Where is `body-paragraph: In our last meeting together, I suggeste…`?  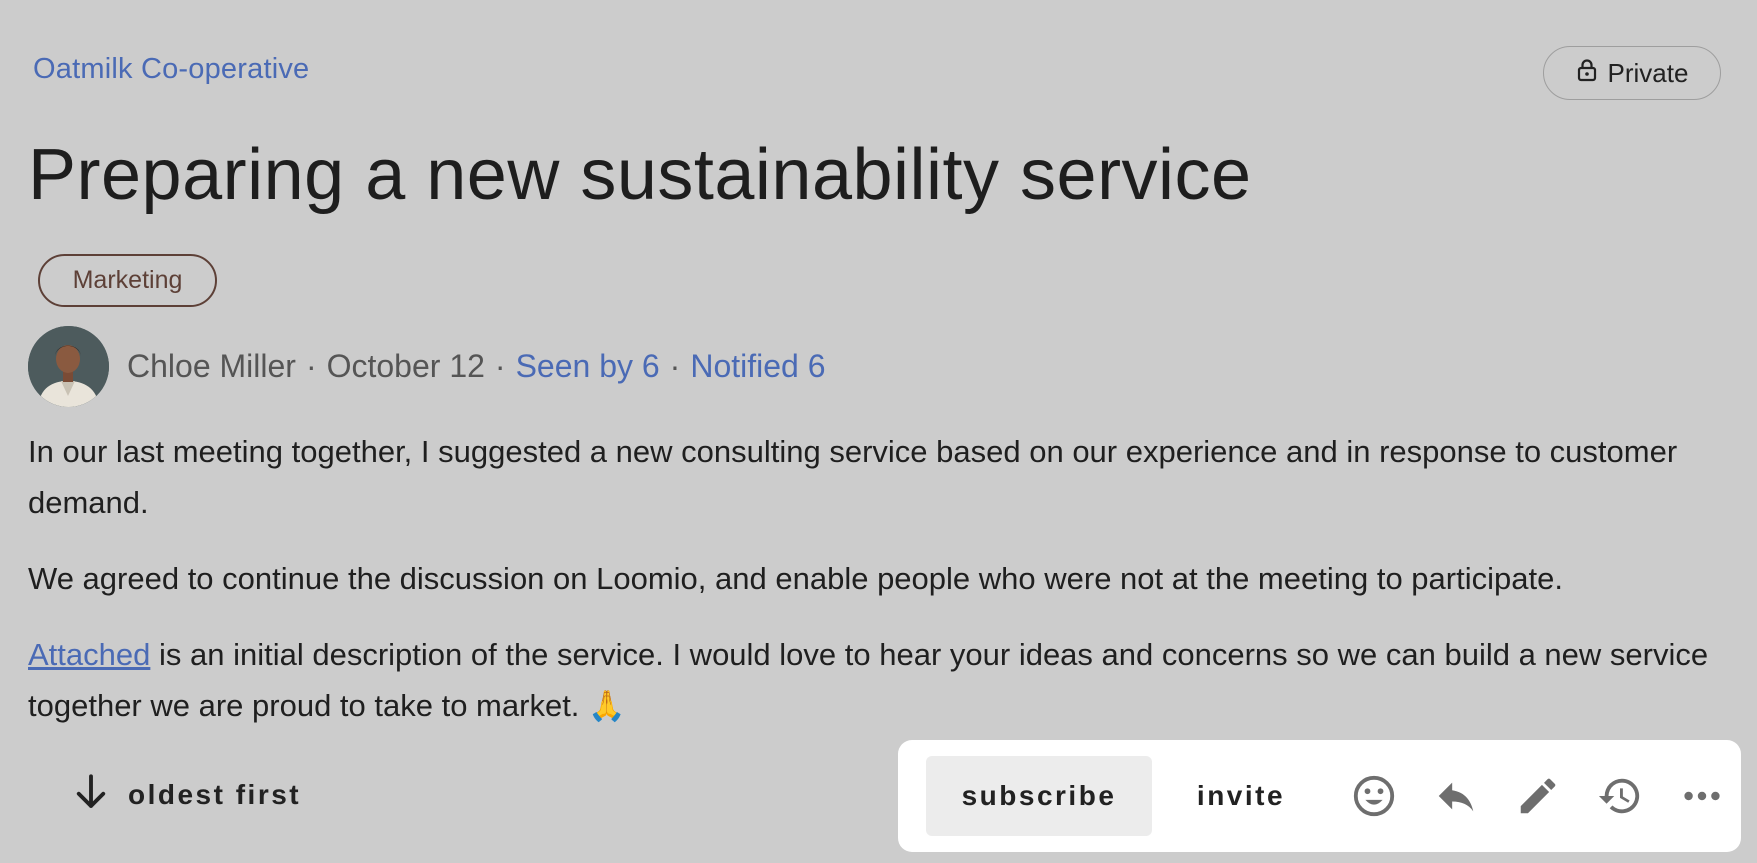 body-paragraph: In our last meeting together, I suggeste… is located at coordinates (853, 477).